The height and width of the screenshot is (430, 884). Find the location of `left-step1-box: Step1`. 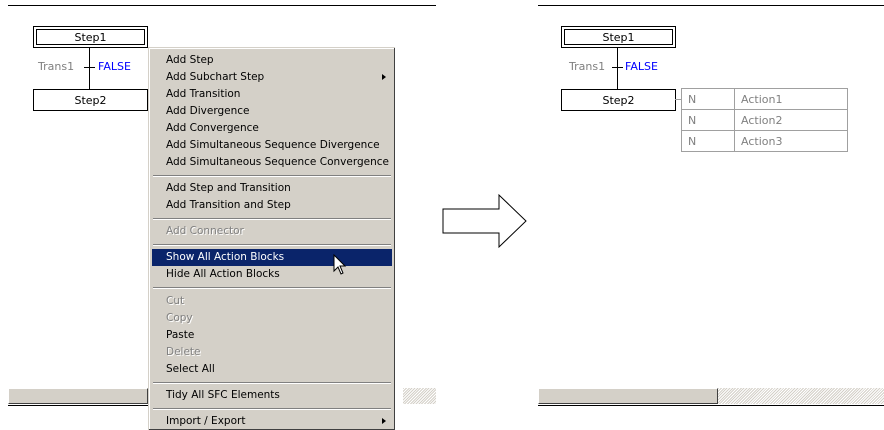

left-step1-box: Step1 is located at coordinates (90, 37).